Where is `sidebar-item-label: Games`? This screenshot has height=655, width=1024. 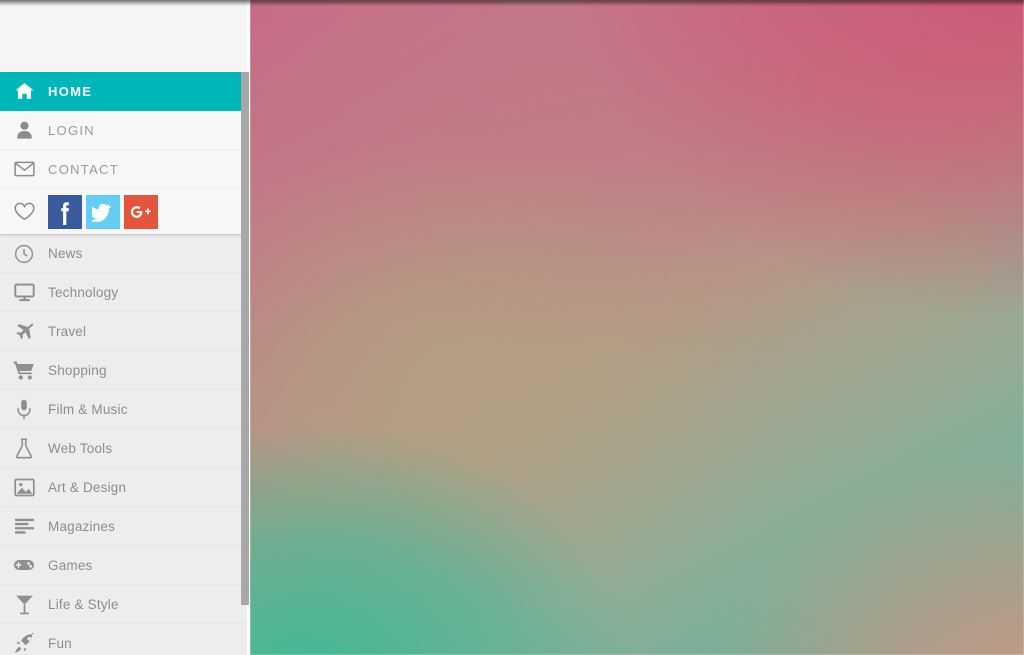
sidebar-item-label: Games is located at coordinates (70, 565).